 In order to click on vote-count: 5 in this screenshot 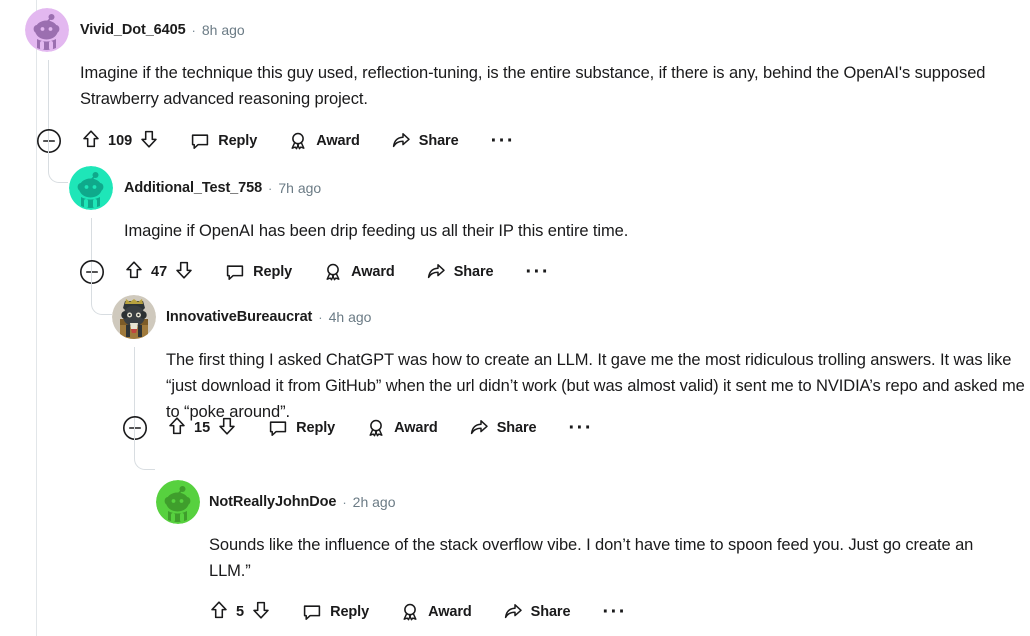, I will do `click(240, 612)`.